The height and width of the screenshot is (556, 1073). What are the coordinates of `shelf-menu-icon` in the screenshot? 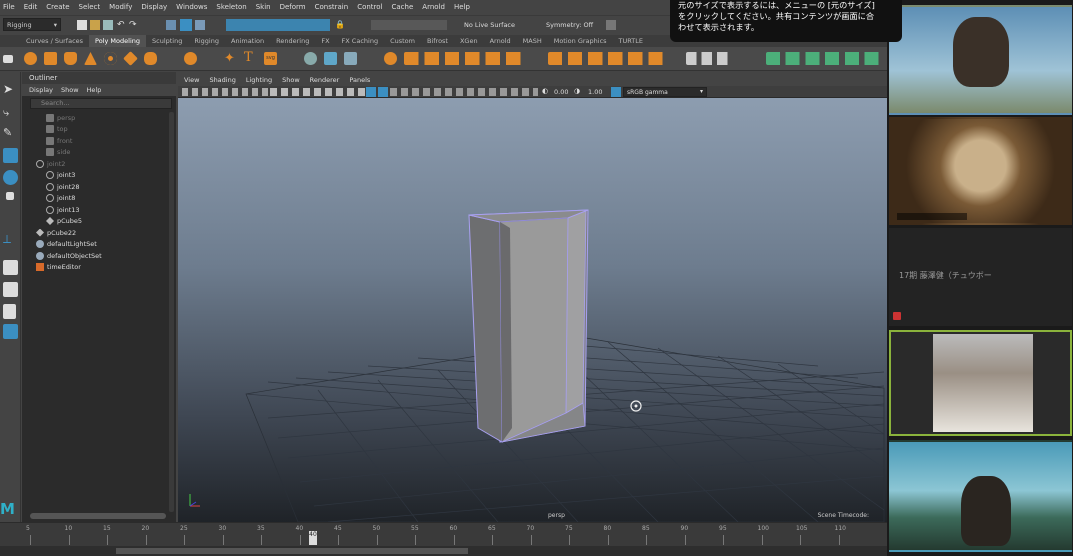 It's located at (8, 59).